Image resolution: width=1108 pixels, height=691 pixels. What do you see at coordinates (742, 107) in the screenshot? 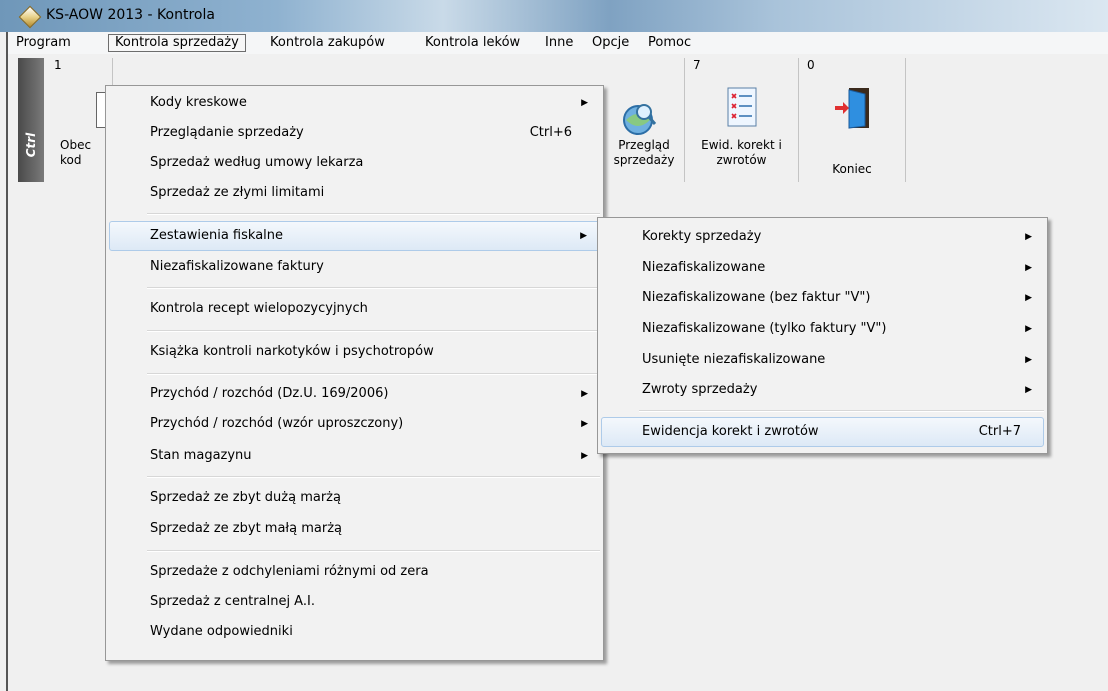
I see `checklist-icon` at bounding box center [742, 107].